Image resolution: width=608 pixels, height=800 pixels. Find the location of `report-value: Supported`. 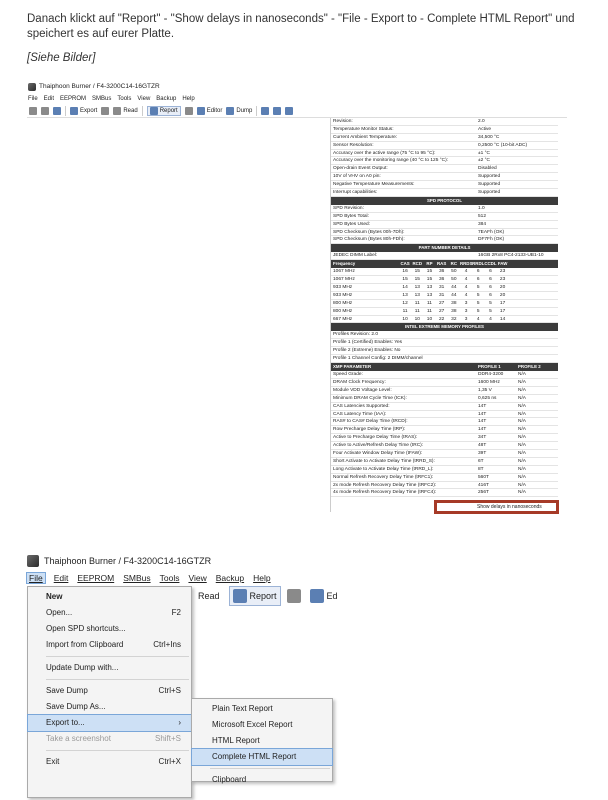

report-value: Supported is located at coordinates (489, 185).